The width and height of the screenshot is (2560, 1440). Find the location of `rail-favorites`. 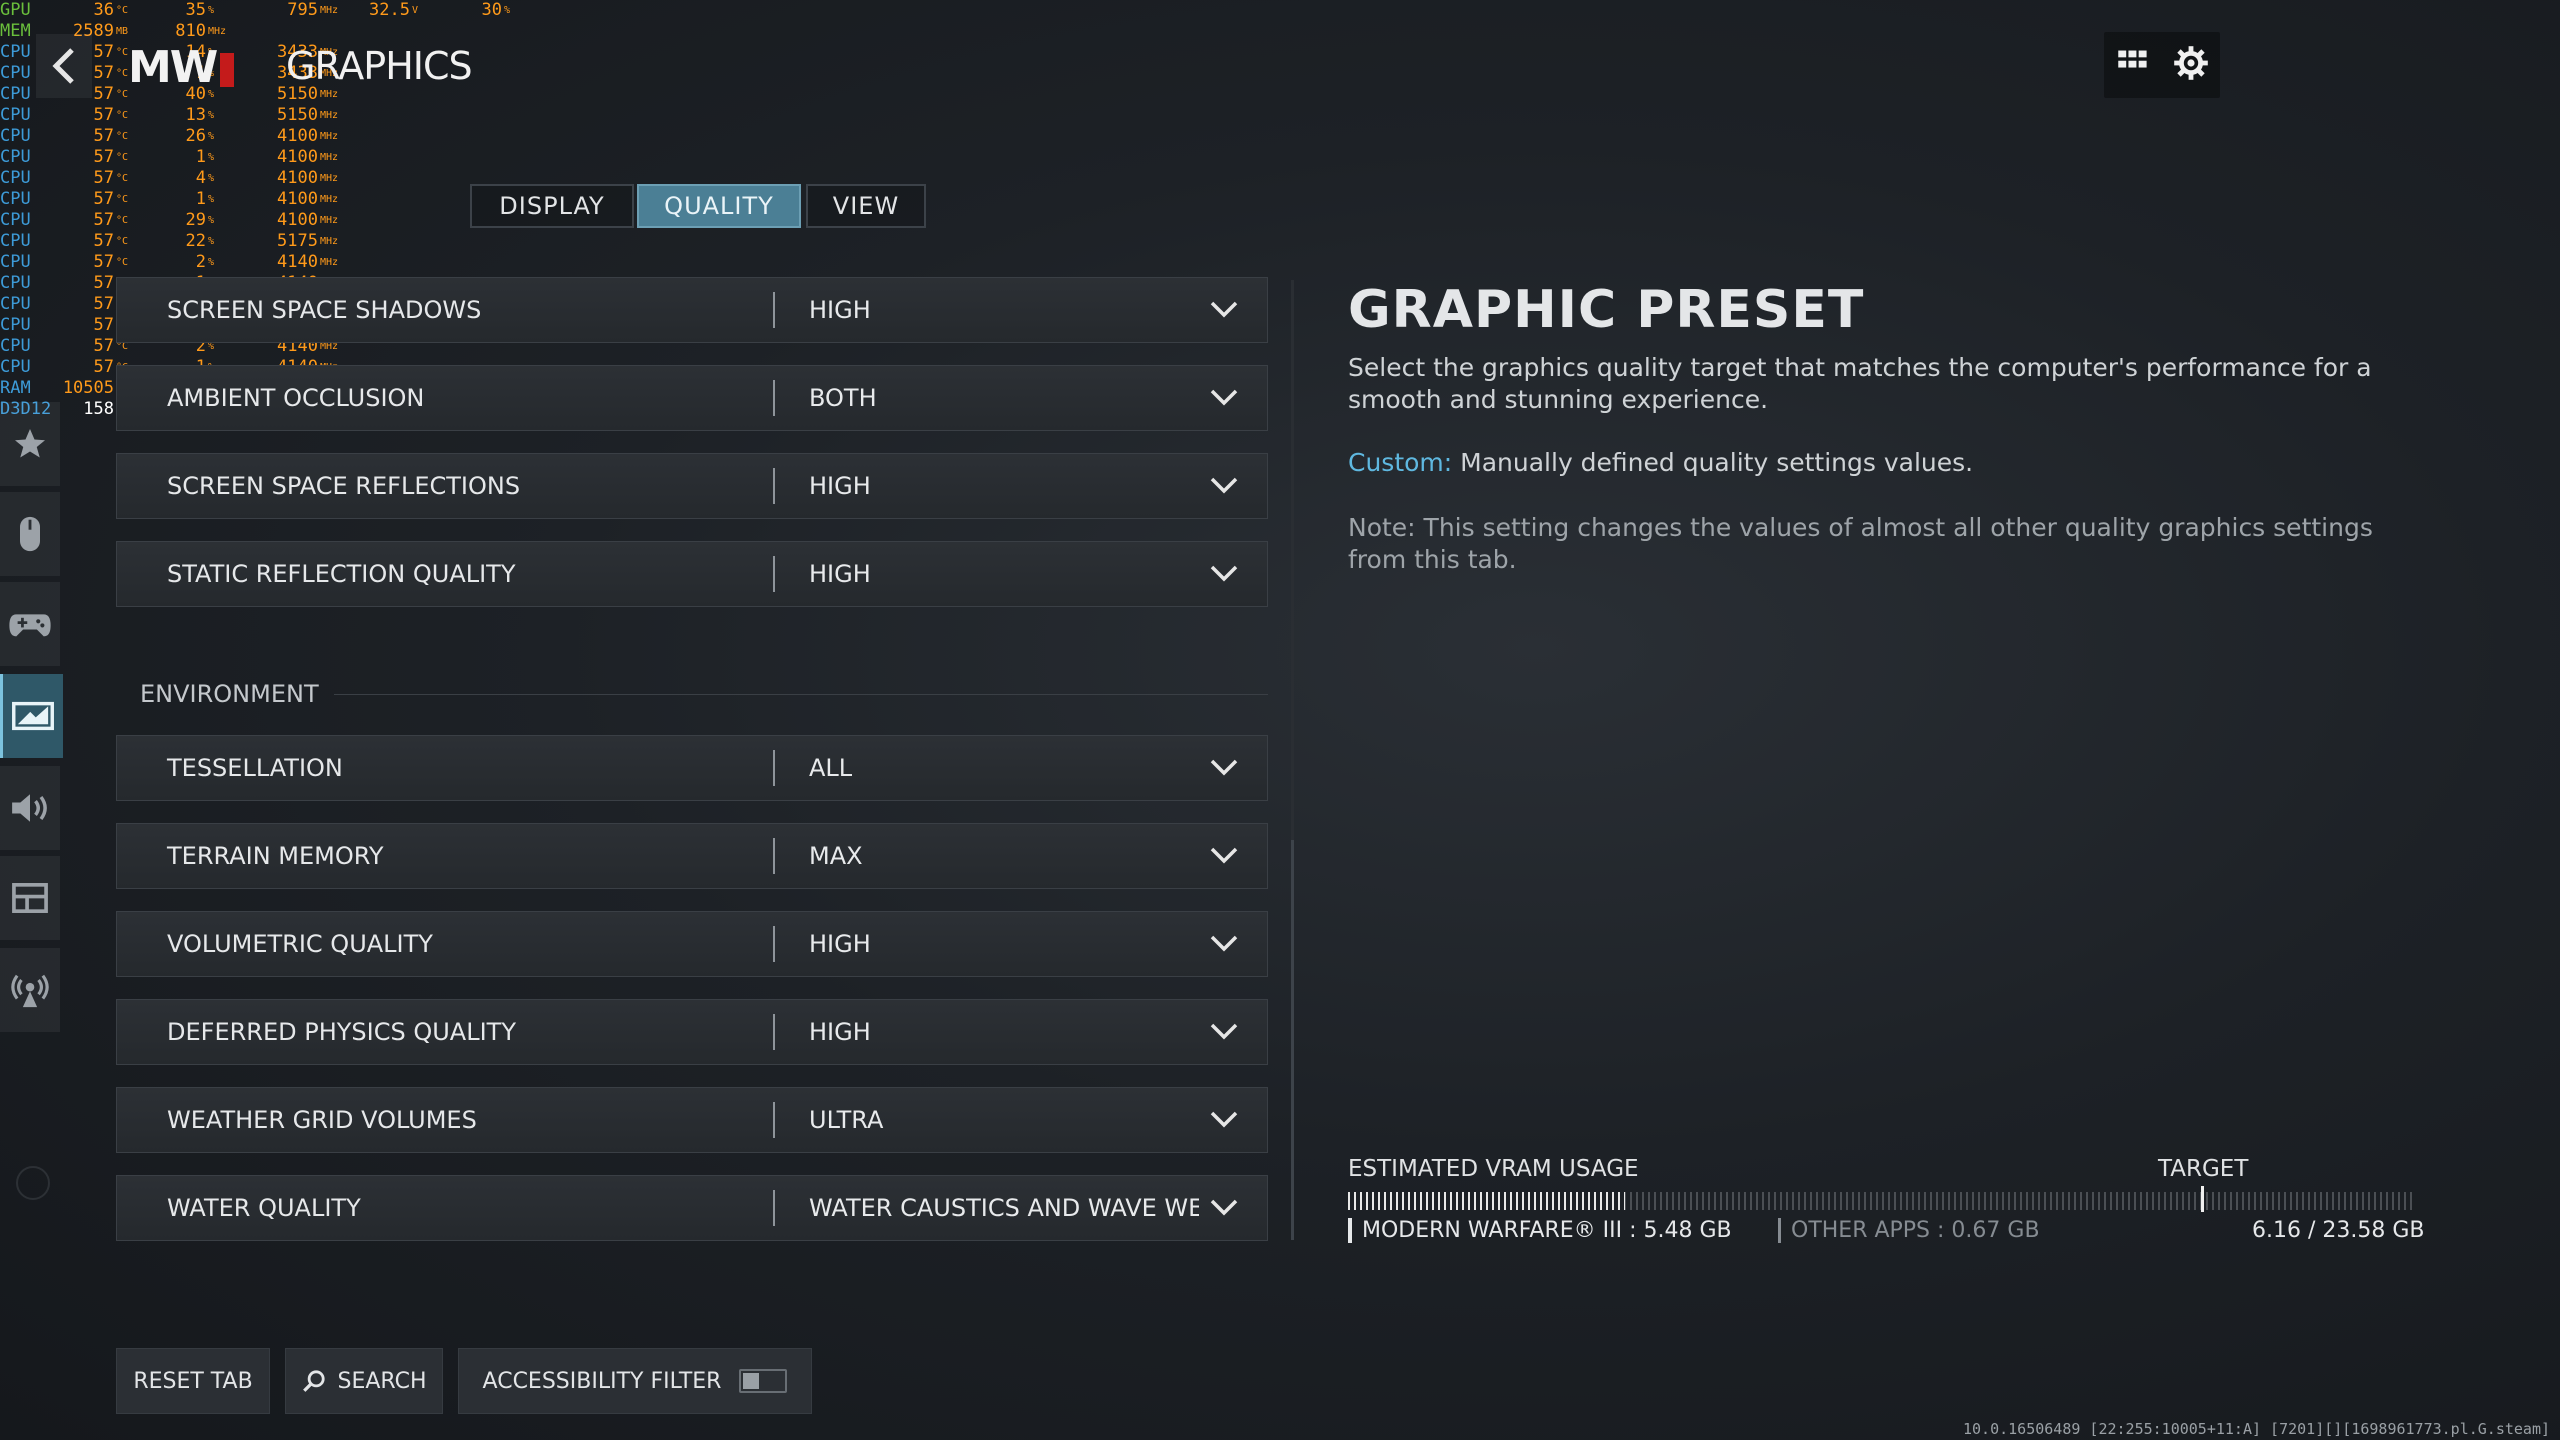

rail-favorites is located at coordinates (30, 444).